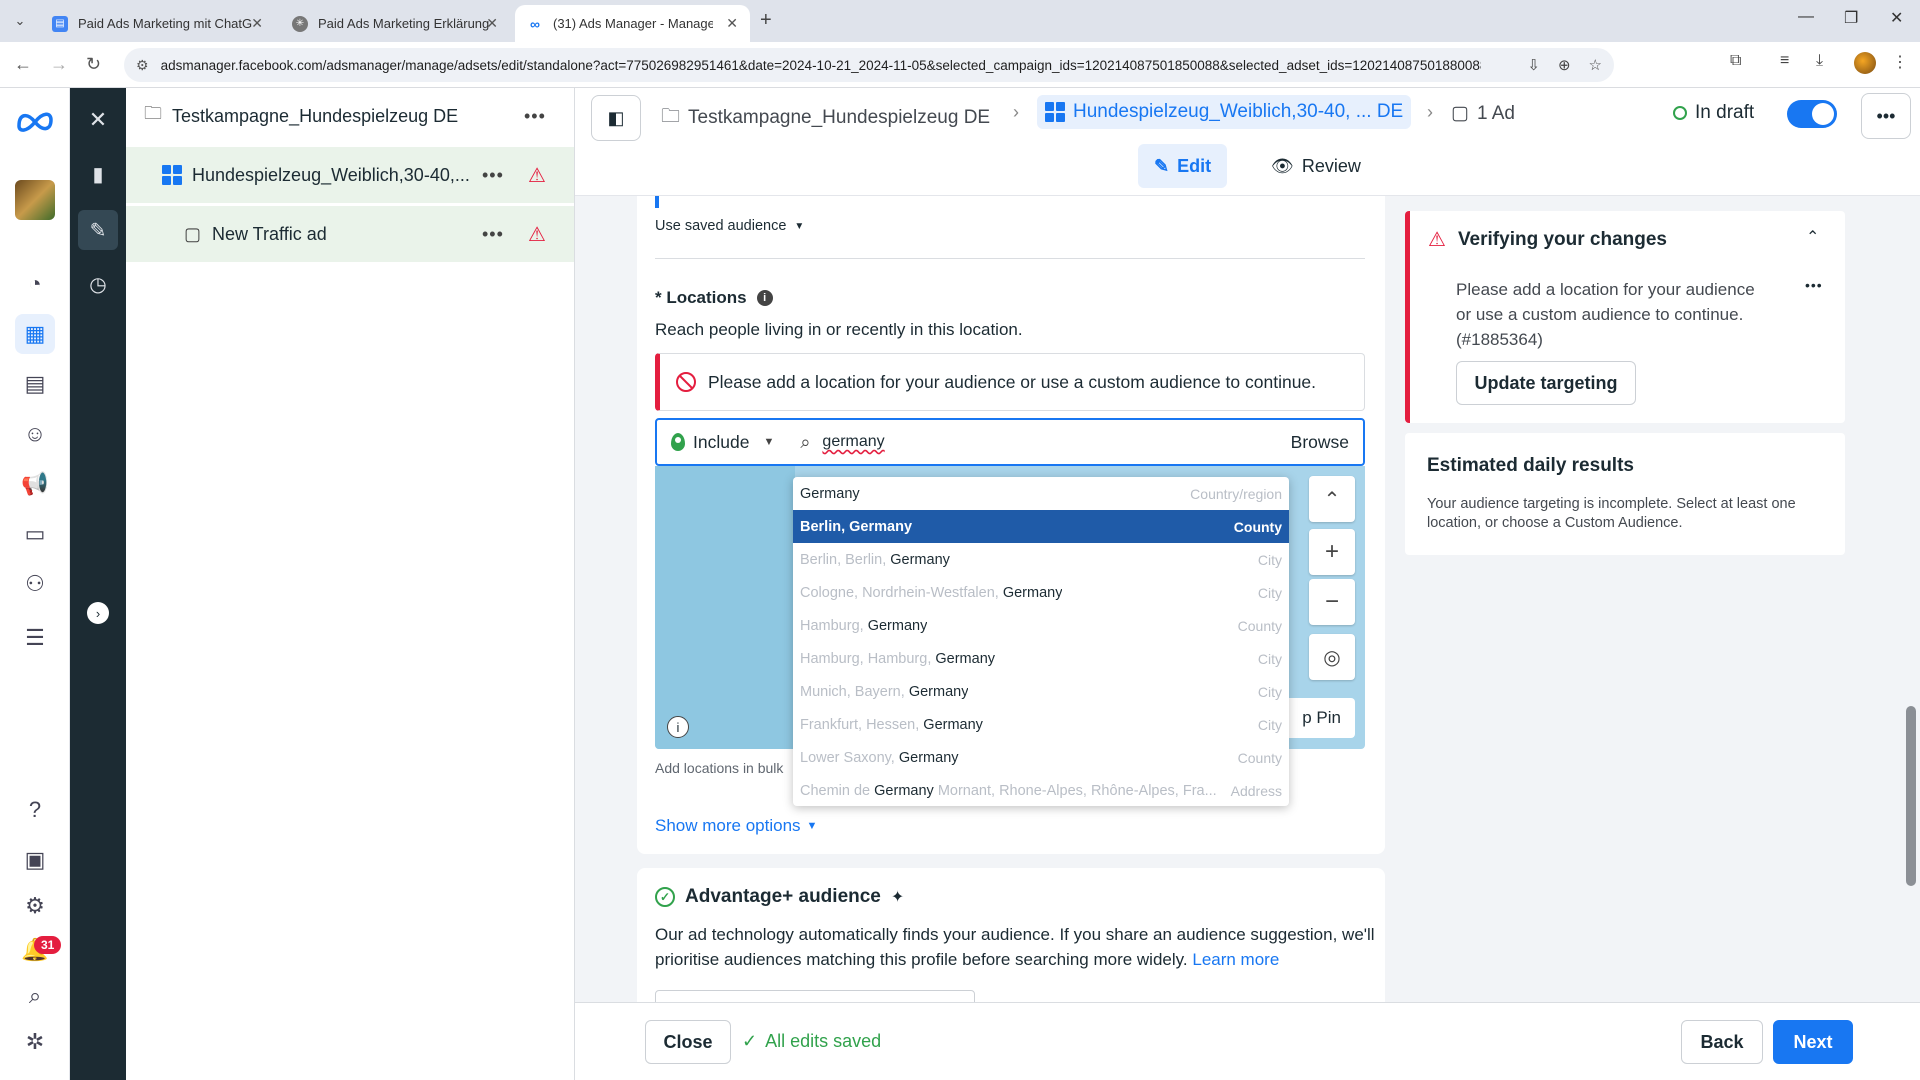  Describe the element at coordinates (1806, 17) in the screenshot. I see `minimize-icon: —` at that location.